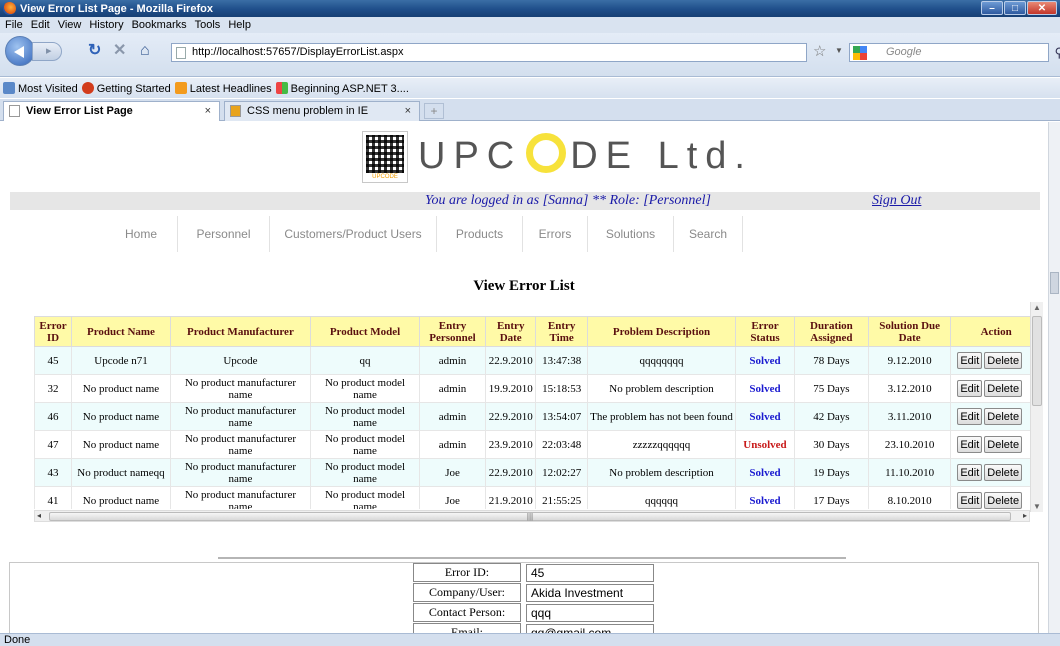 This screenshot has height=646, width=1060. I want to click on column-header: Product Model, so click(365, 331).